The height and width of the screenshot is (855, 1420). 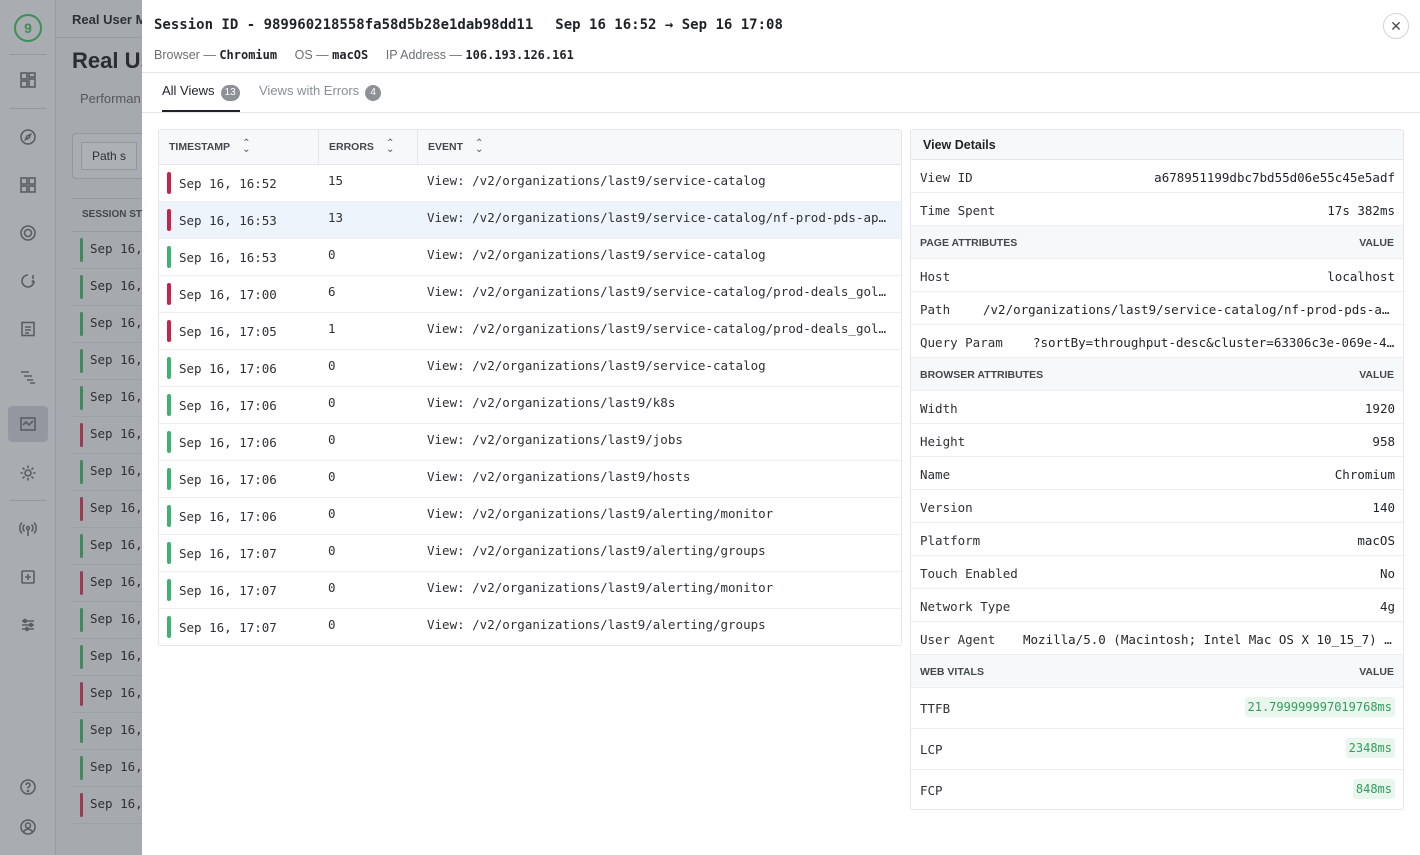 I want to click on detail-key: BROWSER ATTRIBUTES, so click(x=982, y=375).